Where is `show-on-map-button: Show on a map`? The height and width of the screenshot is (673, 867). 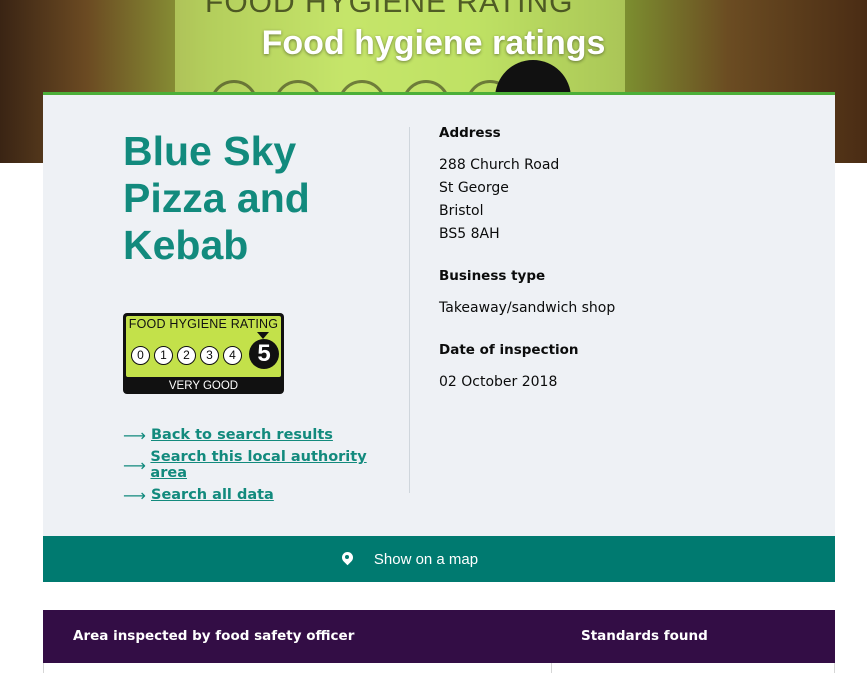
show-on-map-button: Show on a map is located at coordinates (439, 559).